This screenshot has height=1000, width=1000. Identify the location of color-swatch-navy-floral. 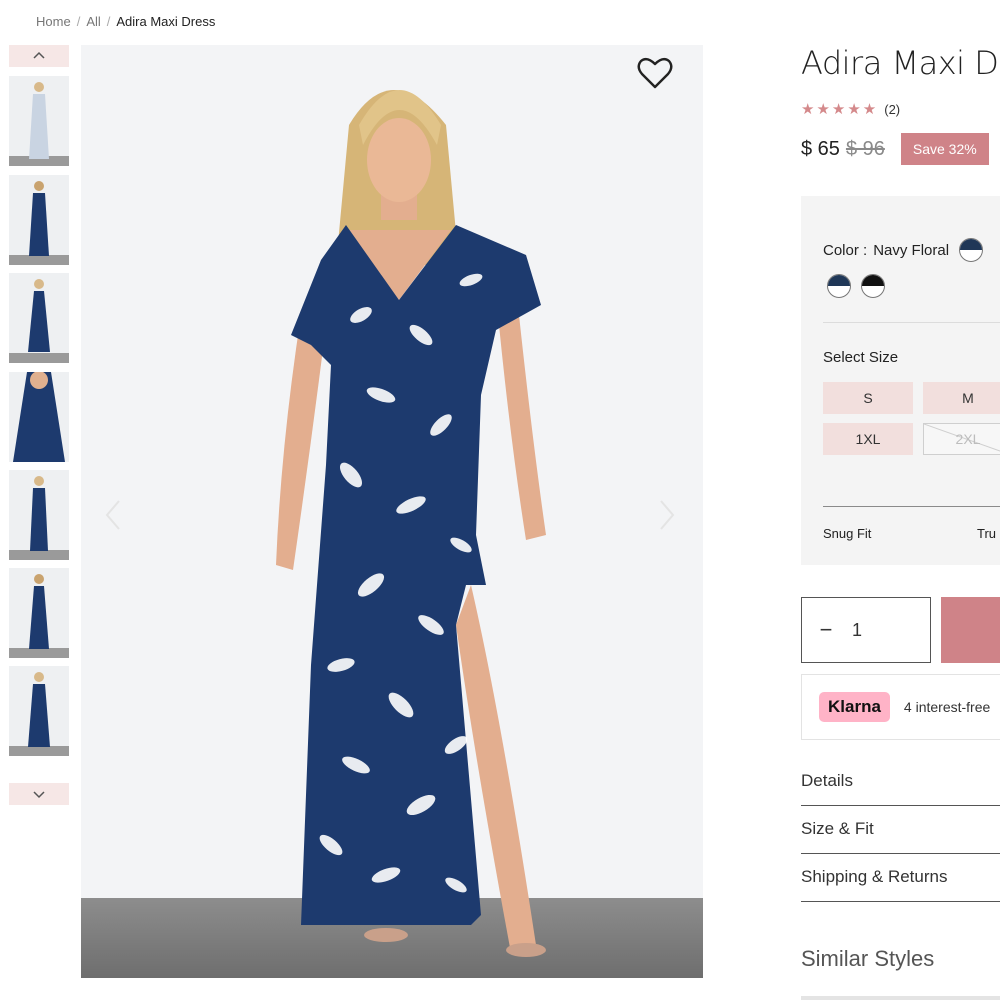
(839, 286).